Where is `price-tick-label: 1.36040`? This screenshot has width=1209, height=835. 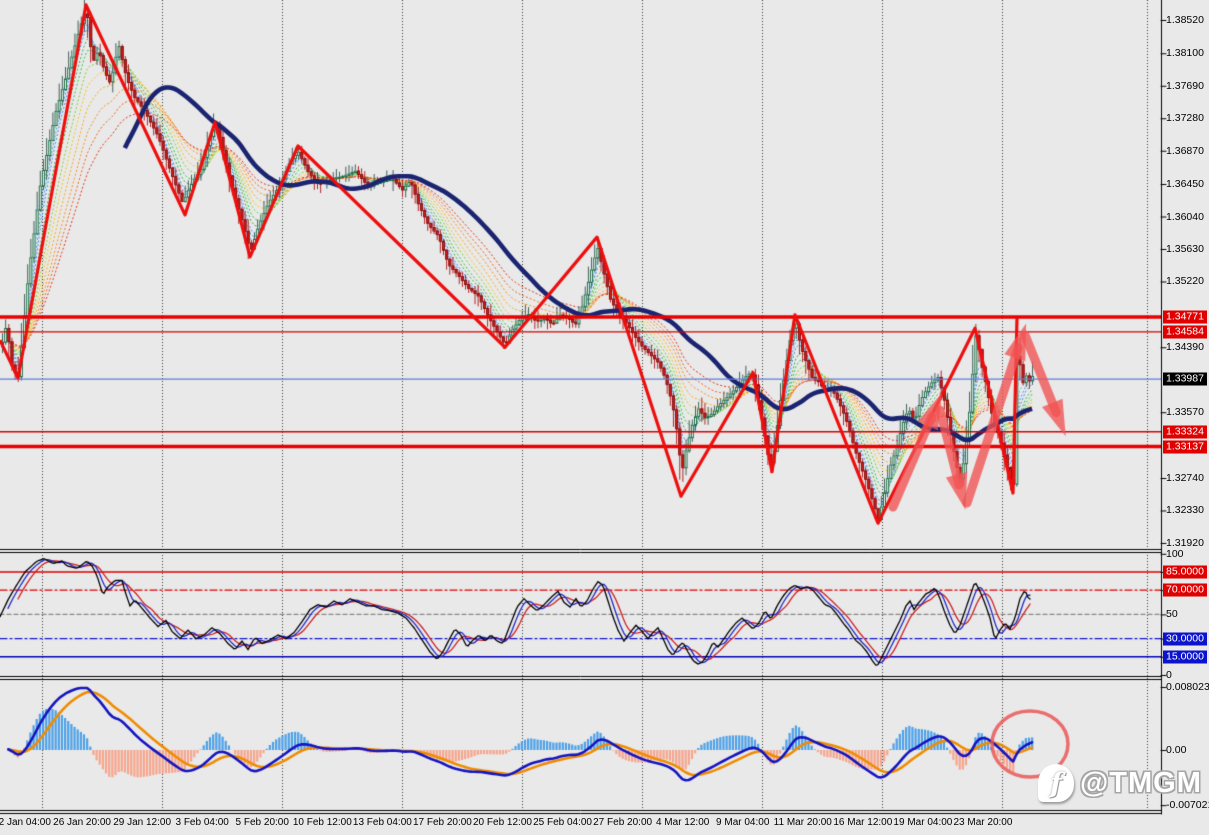 price-tick-label: 1.36040 is located at coordinates (1185, 216).